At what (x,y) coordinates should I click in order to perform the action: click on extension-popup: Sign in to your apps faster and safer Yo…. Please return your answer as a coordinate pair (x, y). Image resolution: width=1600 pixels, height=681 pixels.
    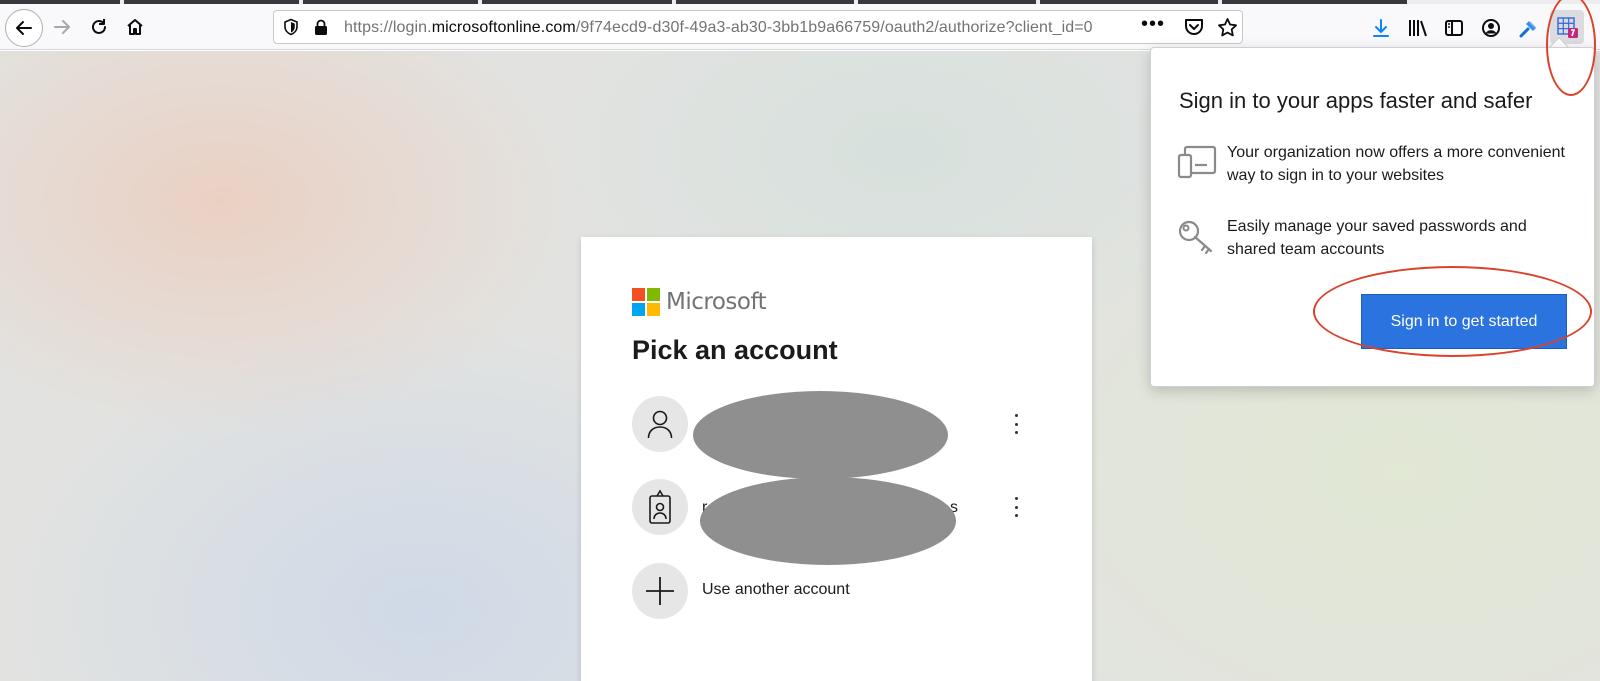
    Looking at the image, I should click on (1372, 217).